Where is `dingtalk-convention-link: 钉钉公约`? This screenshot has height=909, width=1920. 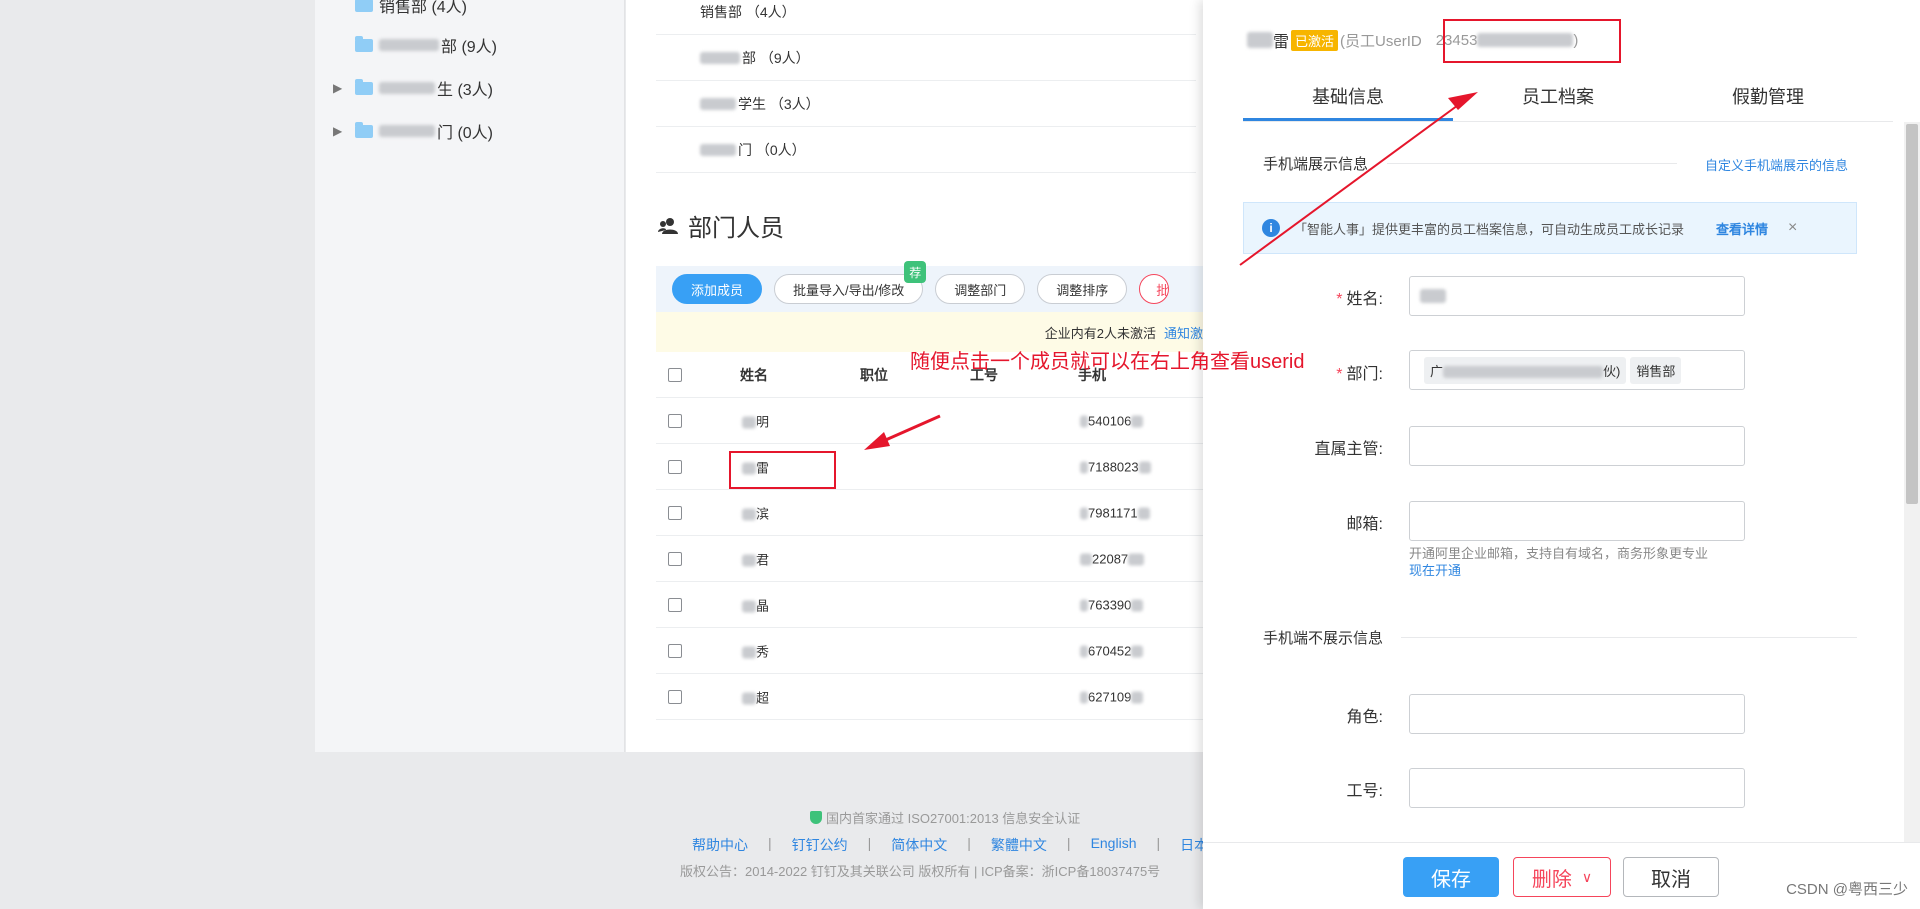
dingtalk-convention-link: 钉钉公约 is located at coordinates (820, 845).